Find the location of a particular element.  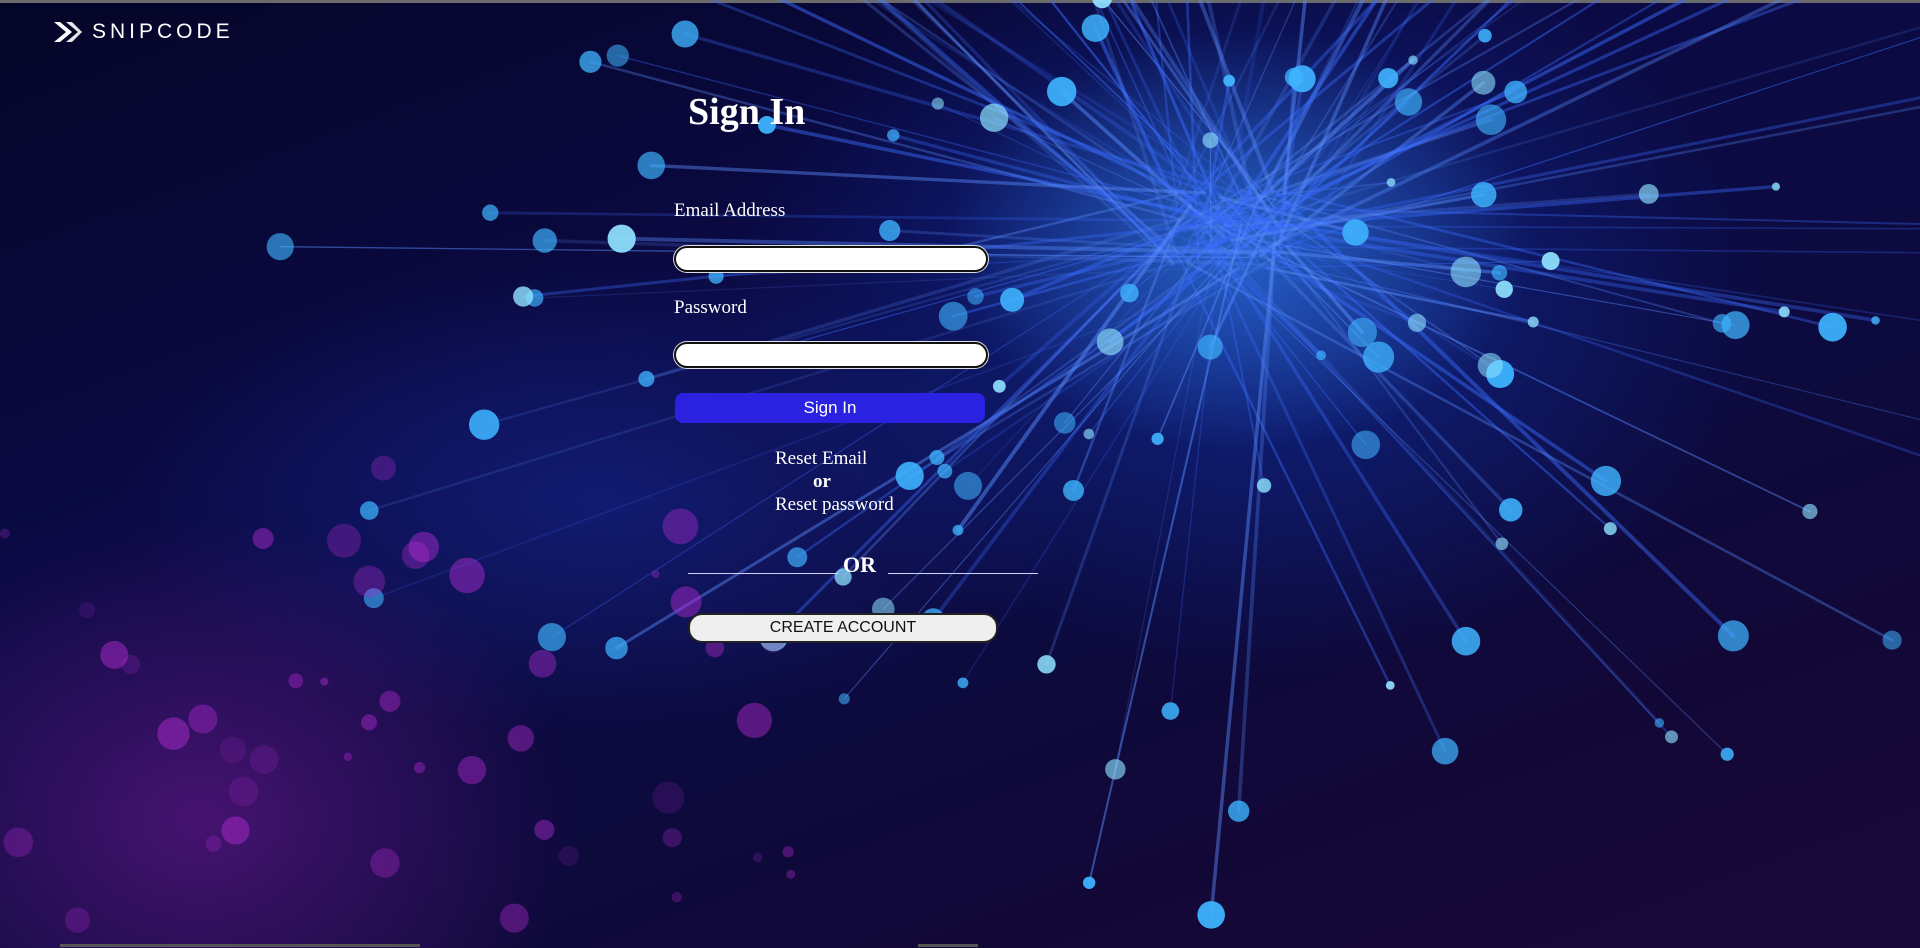

or-separator: OR is located at coordinates (863, 567).